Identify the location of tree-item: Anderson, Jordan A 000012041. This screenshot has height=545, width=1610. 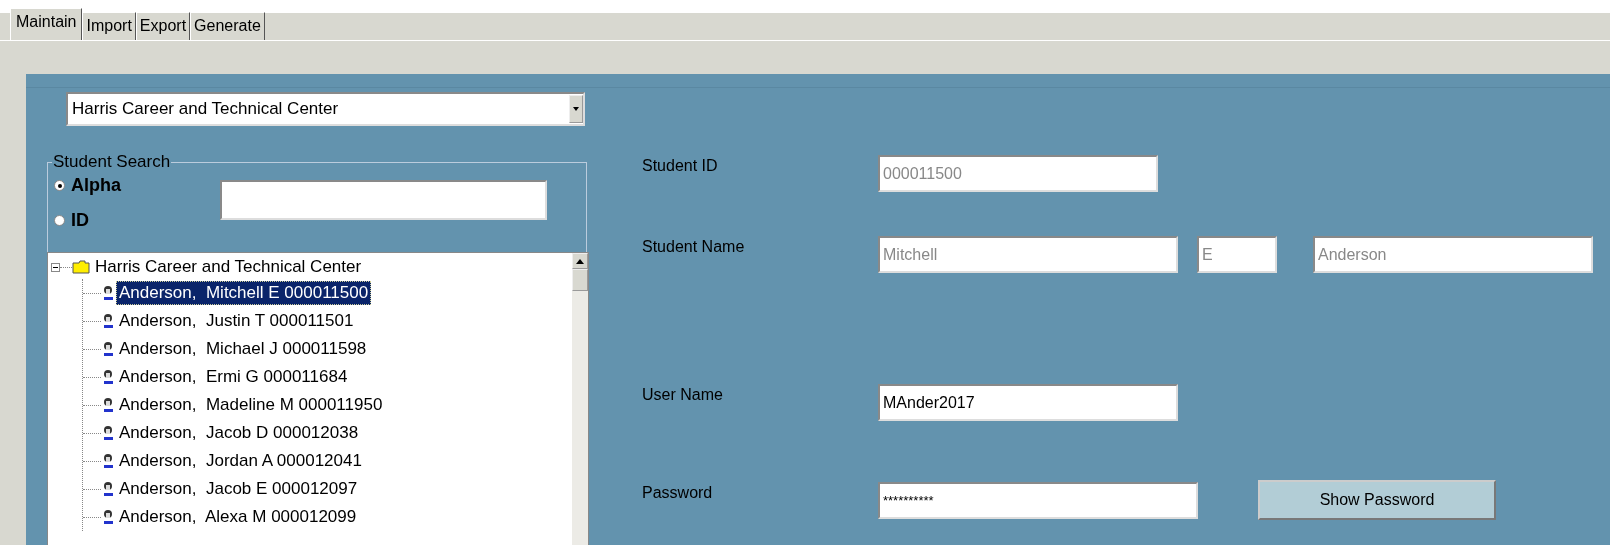
(240, 461).